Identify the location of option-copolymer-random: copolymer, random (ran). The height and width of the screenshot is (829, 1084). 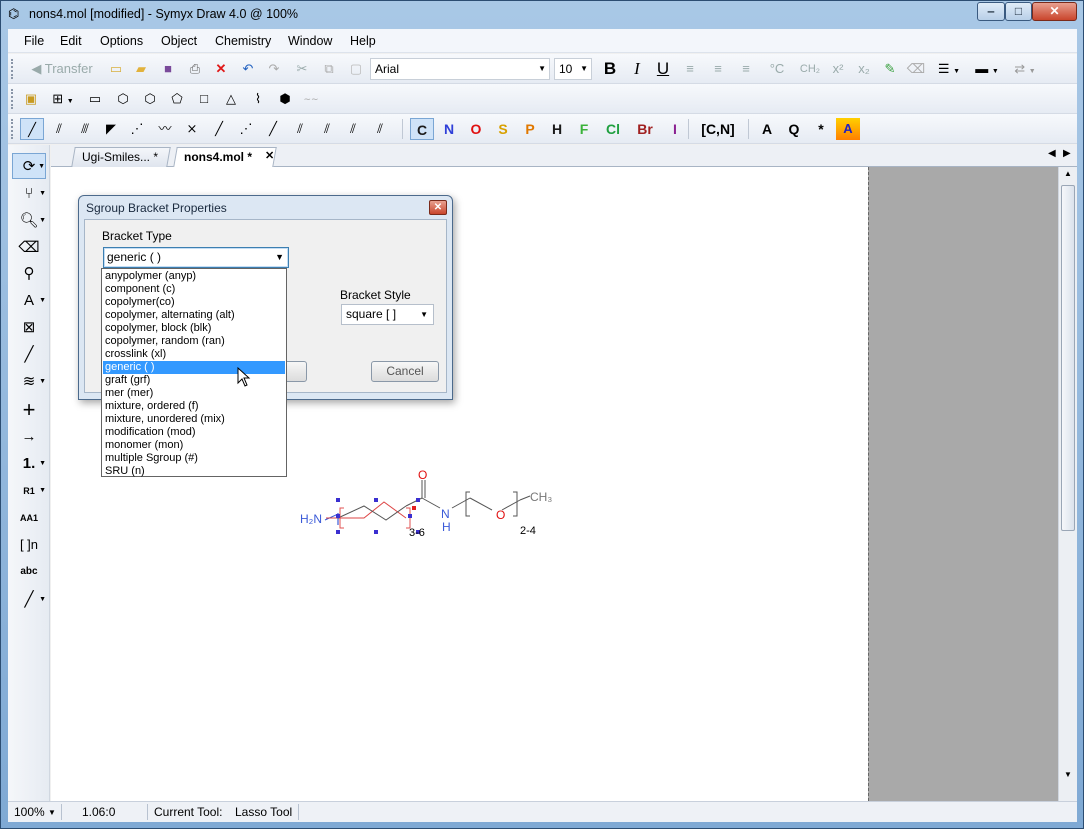
(194, 341).